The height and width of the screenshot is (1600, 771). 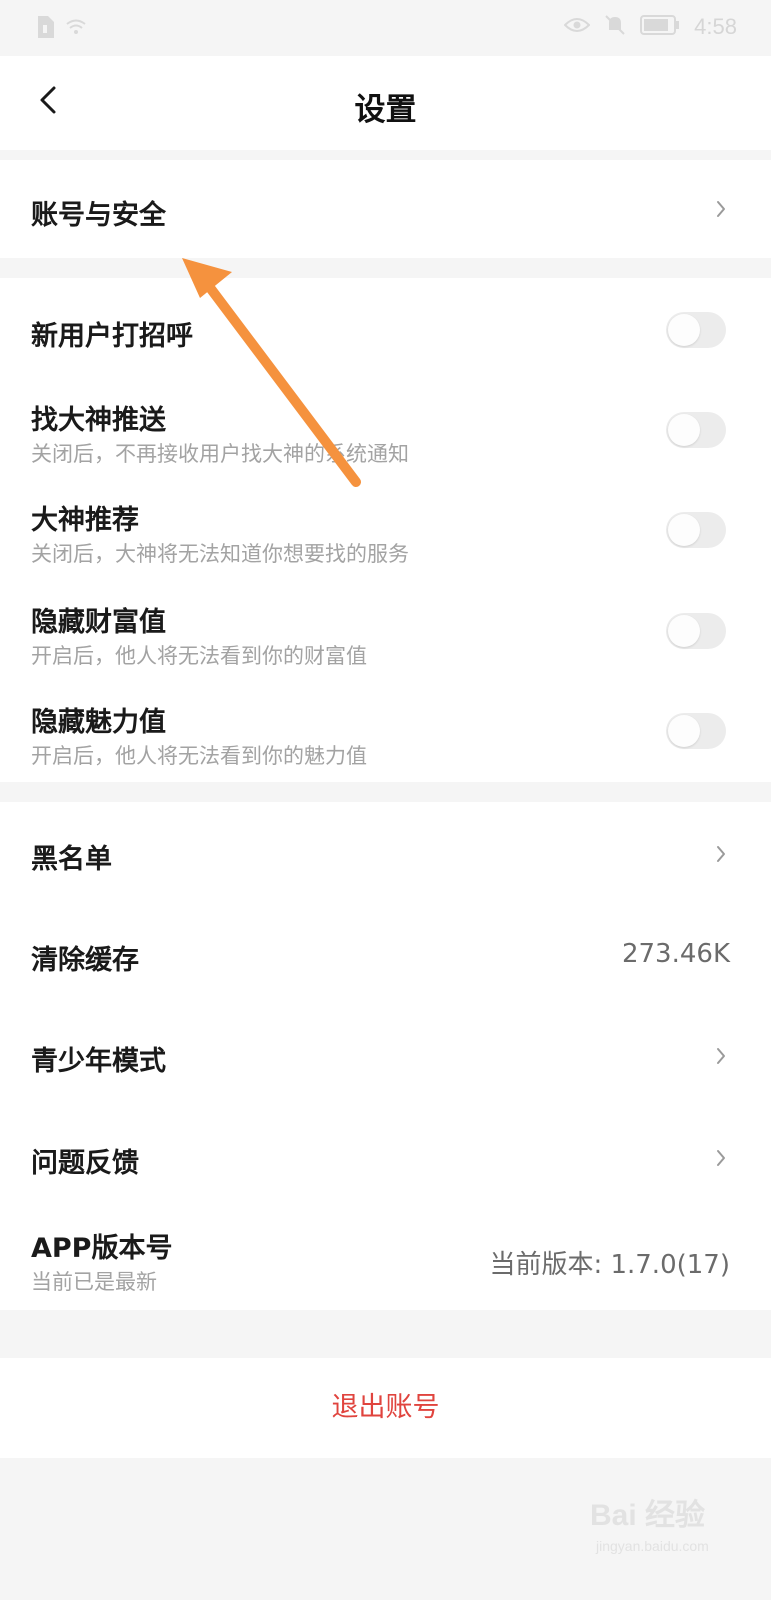 I want to click on toggle-title: 找大神推送, so click(x=98, y=420).